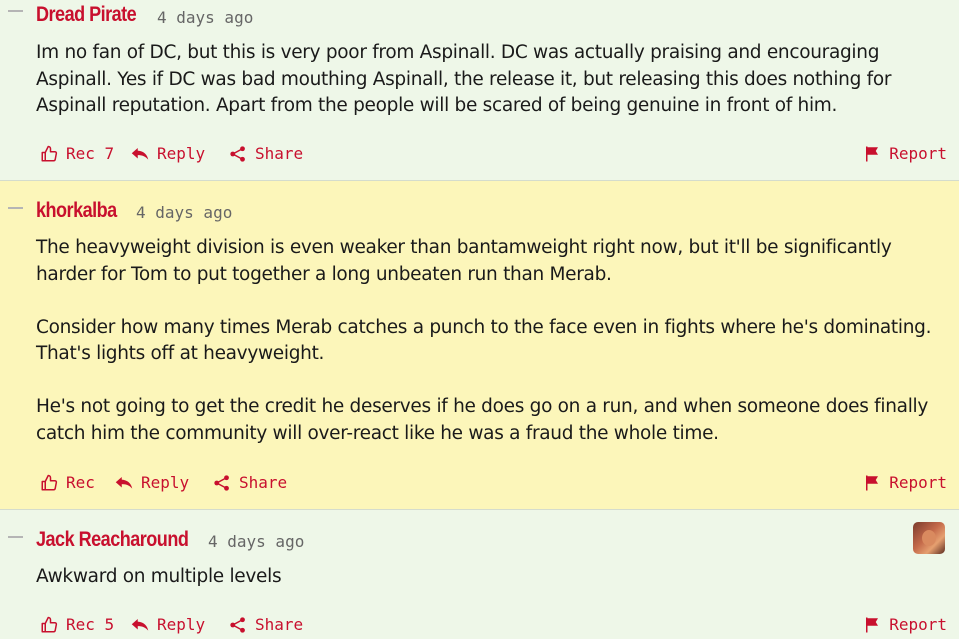 Image resolution: width=959 pixels, height=639 pixels. What do you see at coordinates (491, 156) in the screenshot?
I see `comment-actions: Rec 7 Reply Share Report` at bounding box center [491, 156].